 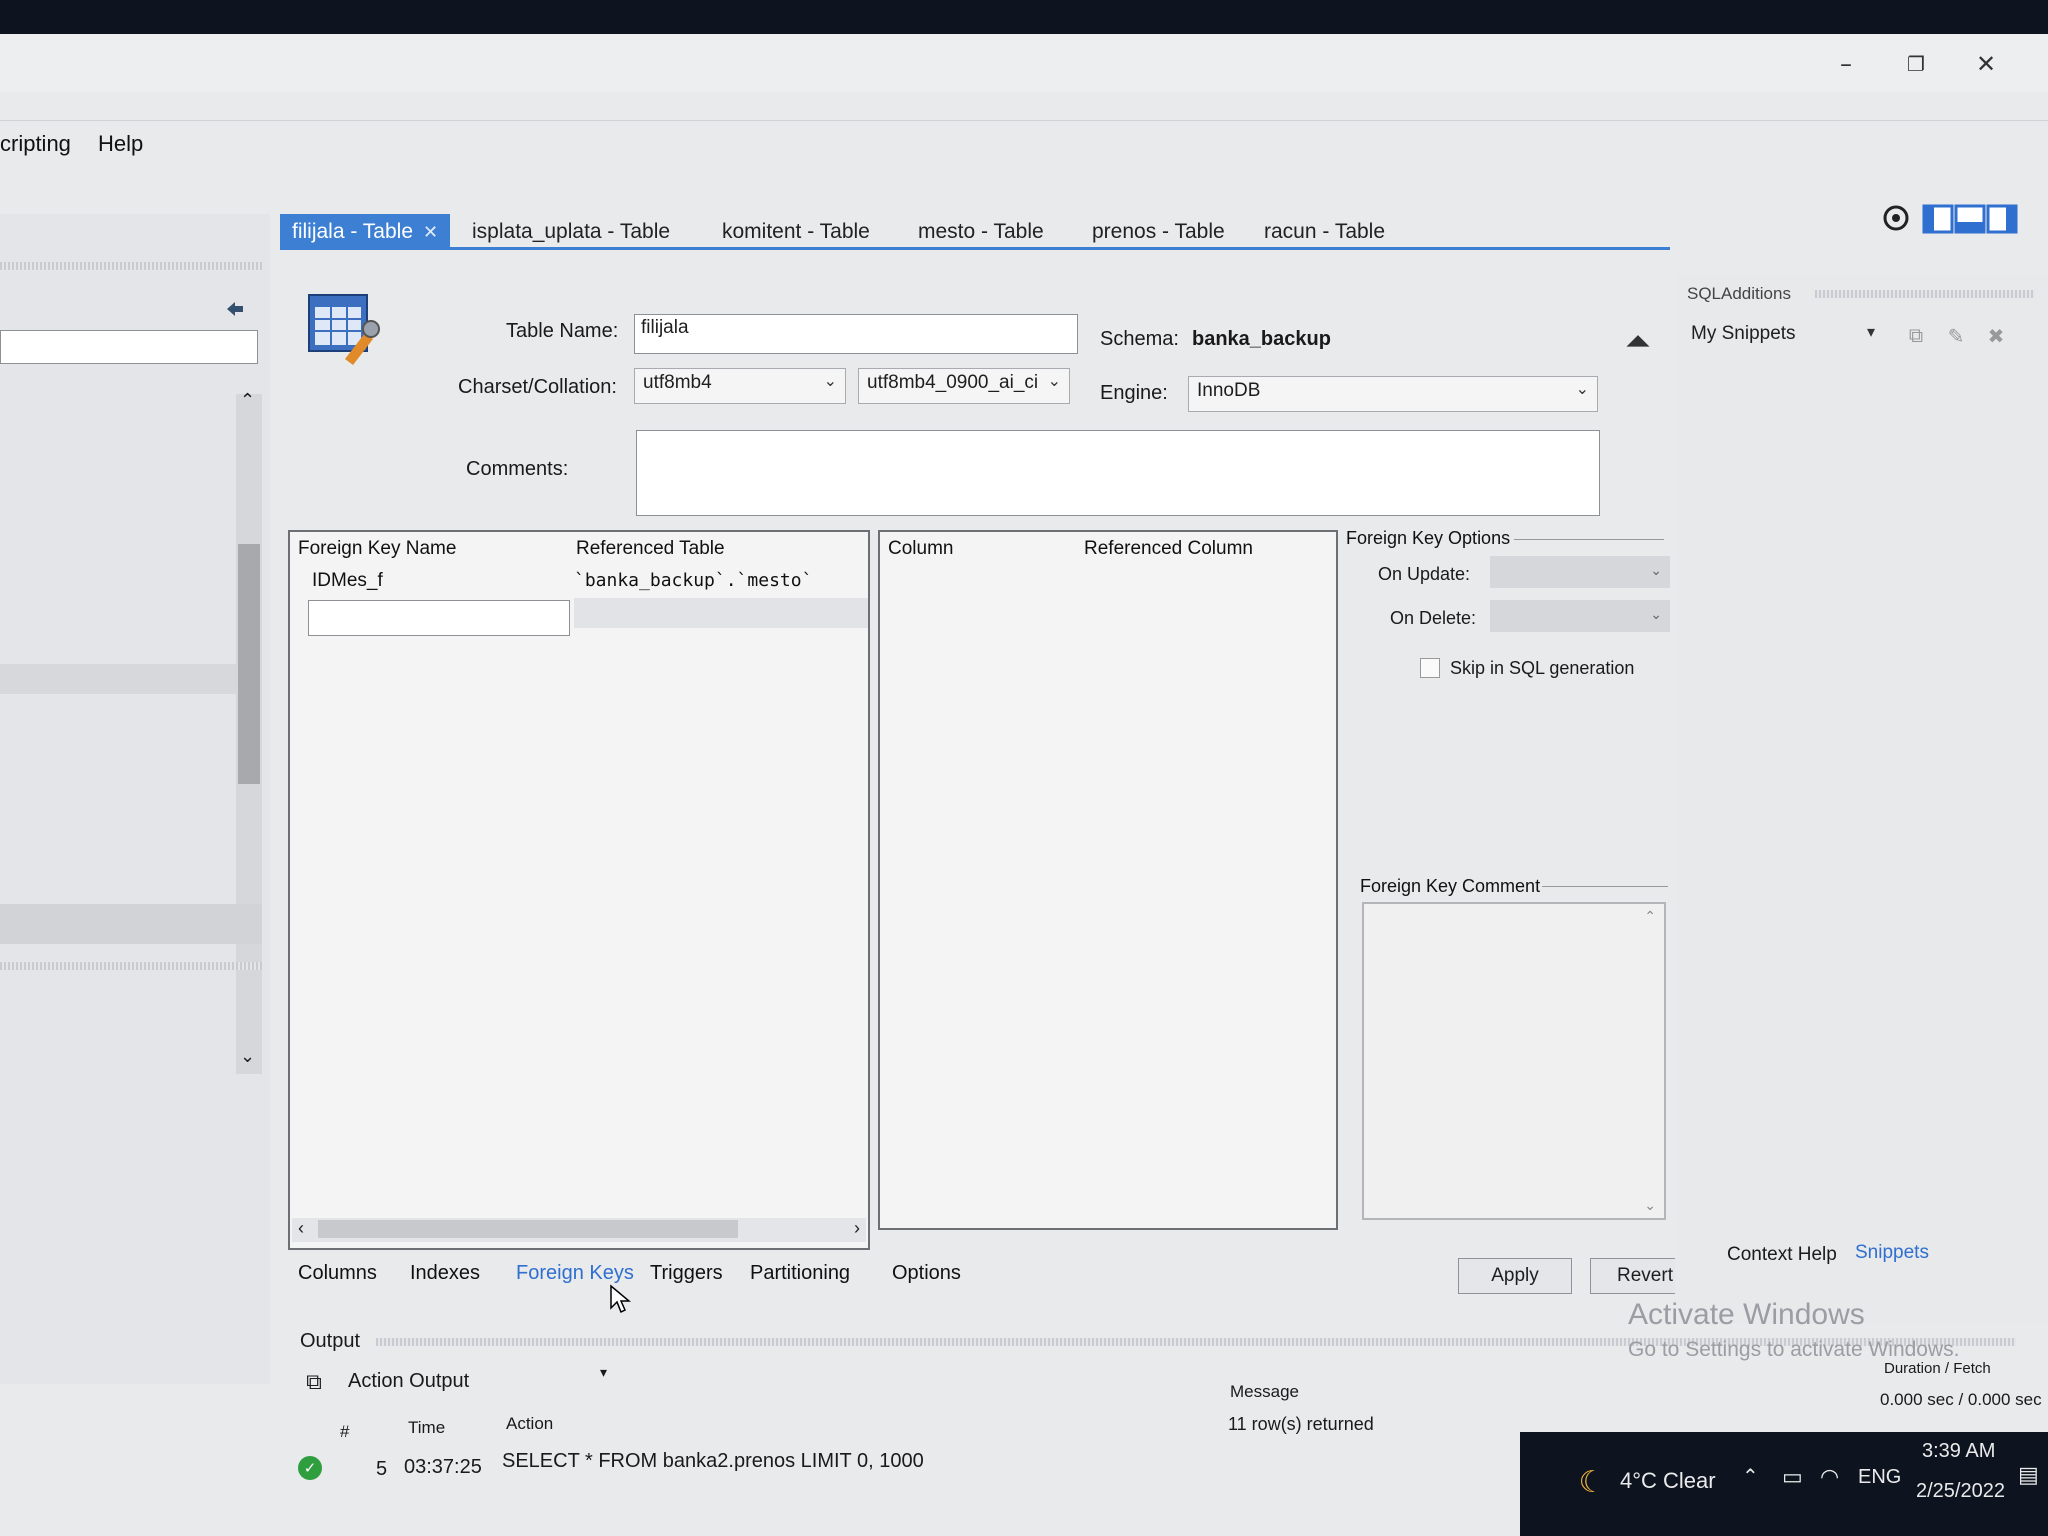 What do you see at coordinates (1430, 668) in the screenshot?
I see `skip-sql-checkbox` at bounding box center [1430, 668].